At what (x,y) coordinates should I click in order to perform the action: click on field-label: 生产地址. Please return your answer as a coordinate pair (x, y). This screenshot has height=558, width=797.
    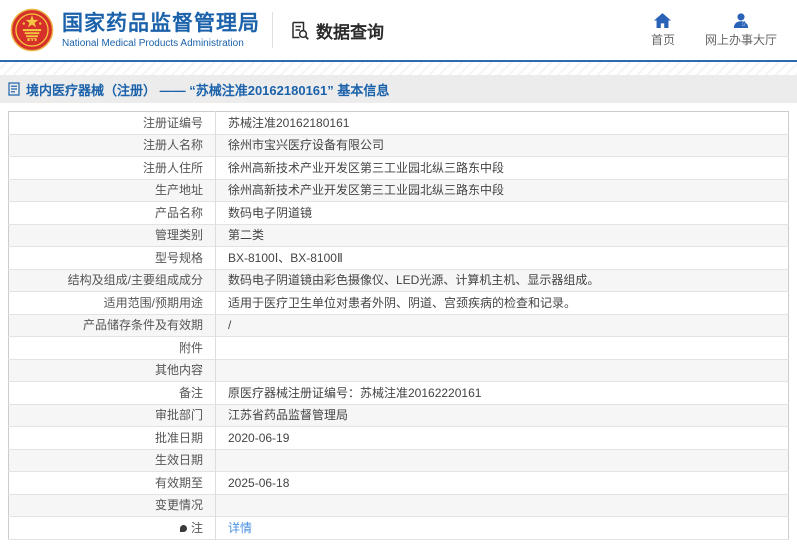
    Looking at the image, I should click on (112, 190).